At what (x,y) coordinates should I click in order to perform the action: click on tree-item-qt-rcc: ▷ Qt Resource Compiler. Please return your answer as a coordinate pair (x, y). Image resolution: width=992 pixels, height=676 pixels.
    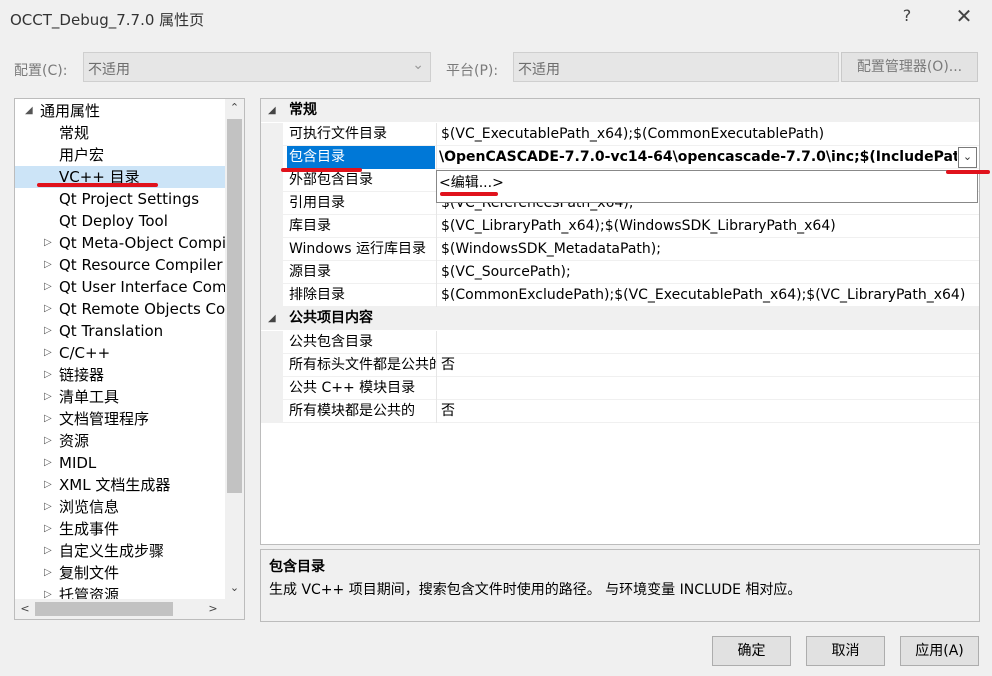
    Looking at the image, I should click on (120, 265).